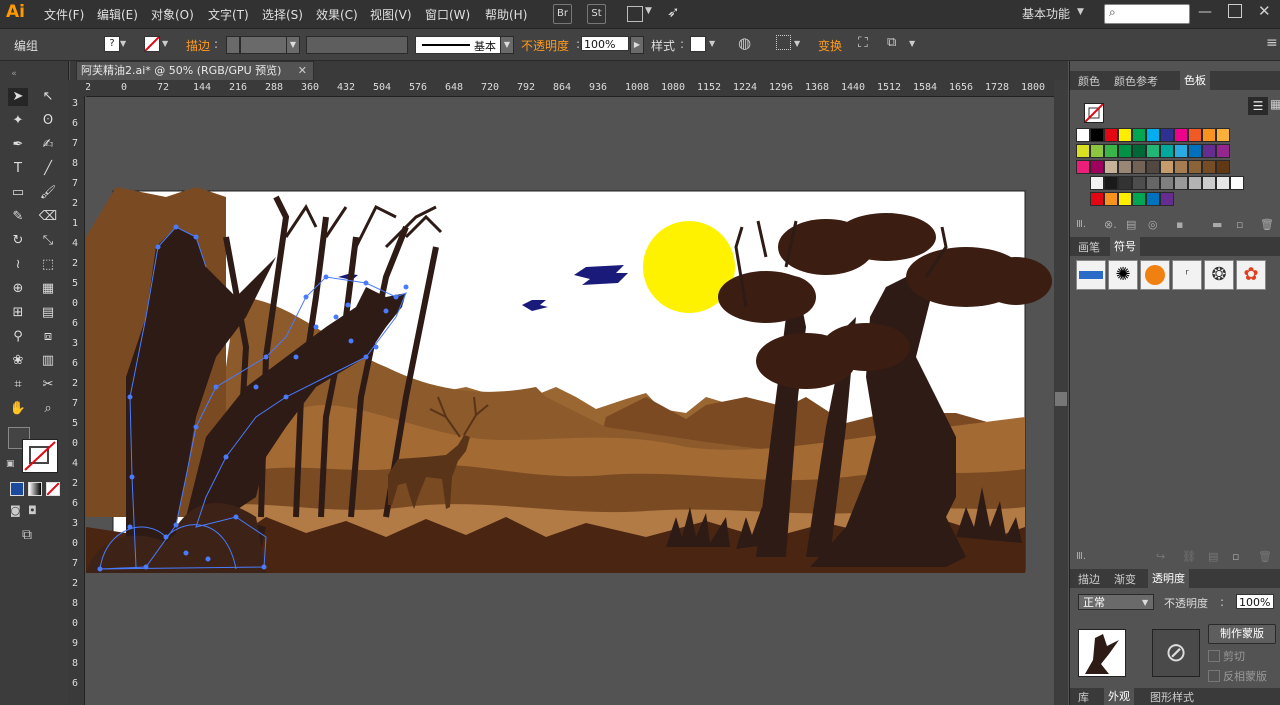  I want to click on menu-edit: 编辑(E), so click(117, 14).